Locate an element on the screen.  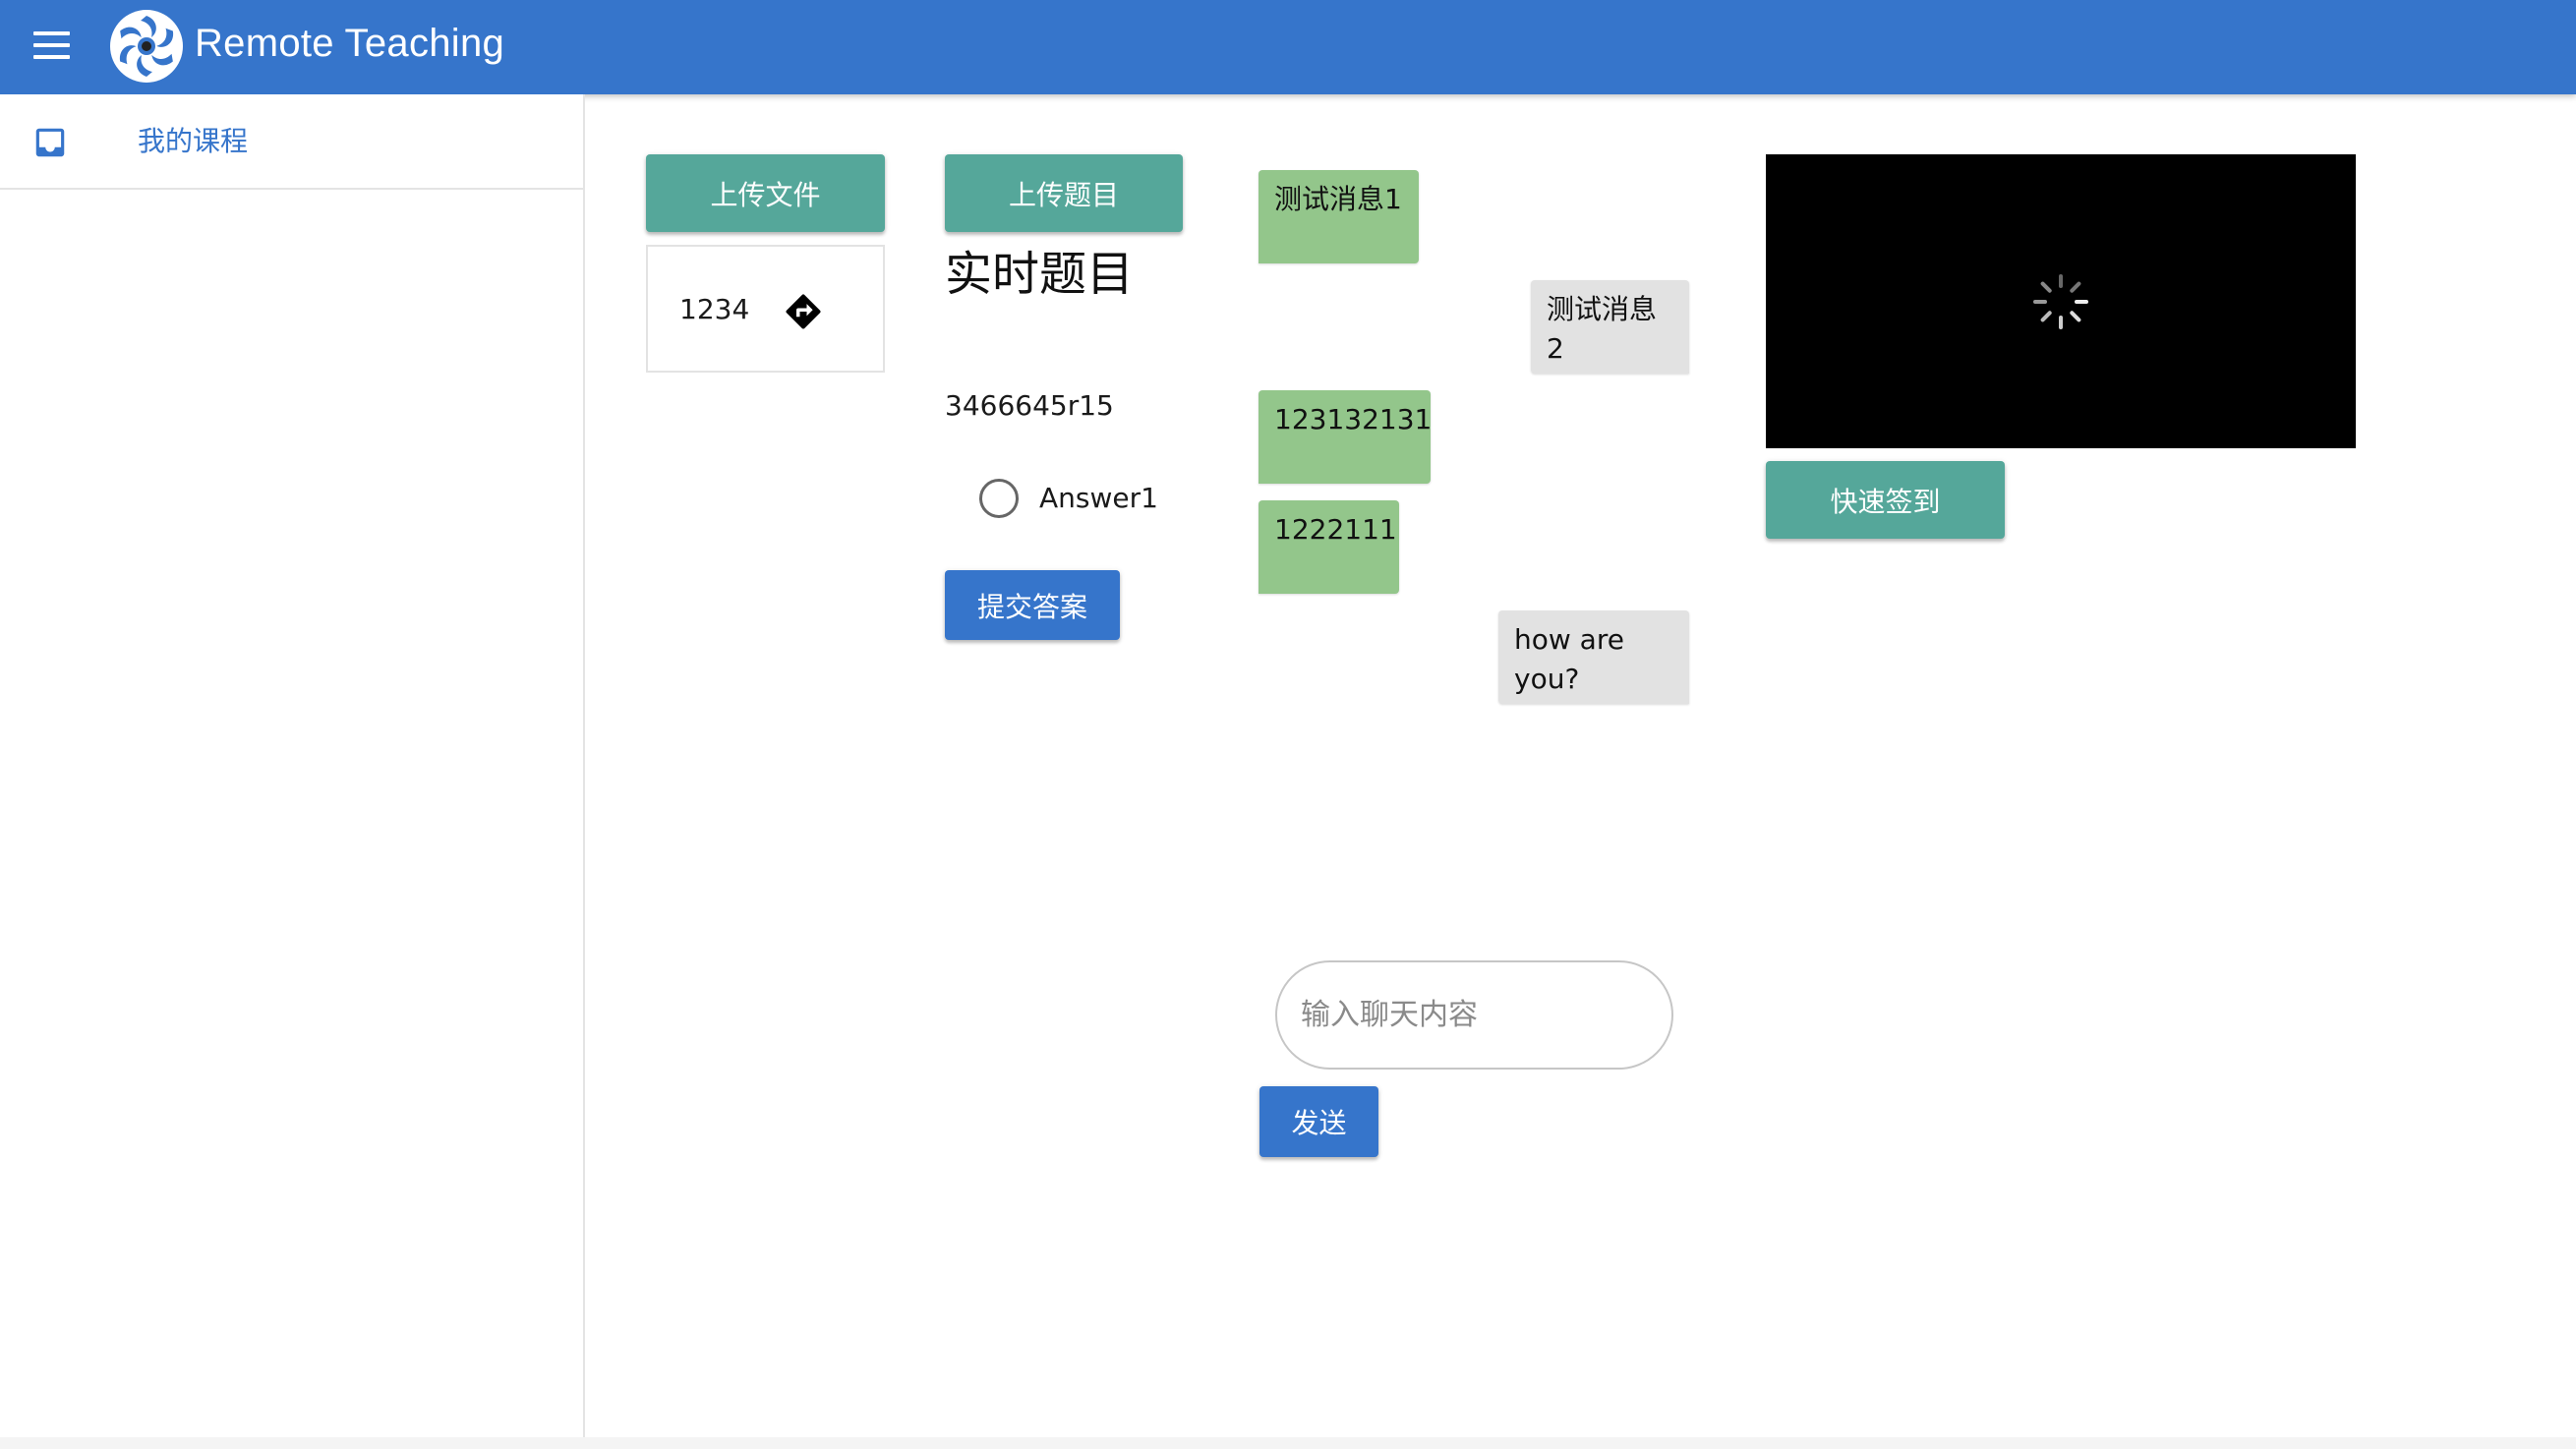
upload-file-button: 上传文件 is located at coordinates (765, 193).